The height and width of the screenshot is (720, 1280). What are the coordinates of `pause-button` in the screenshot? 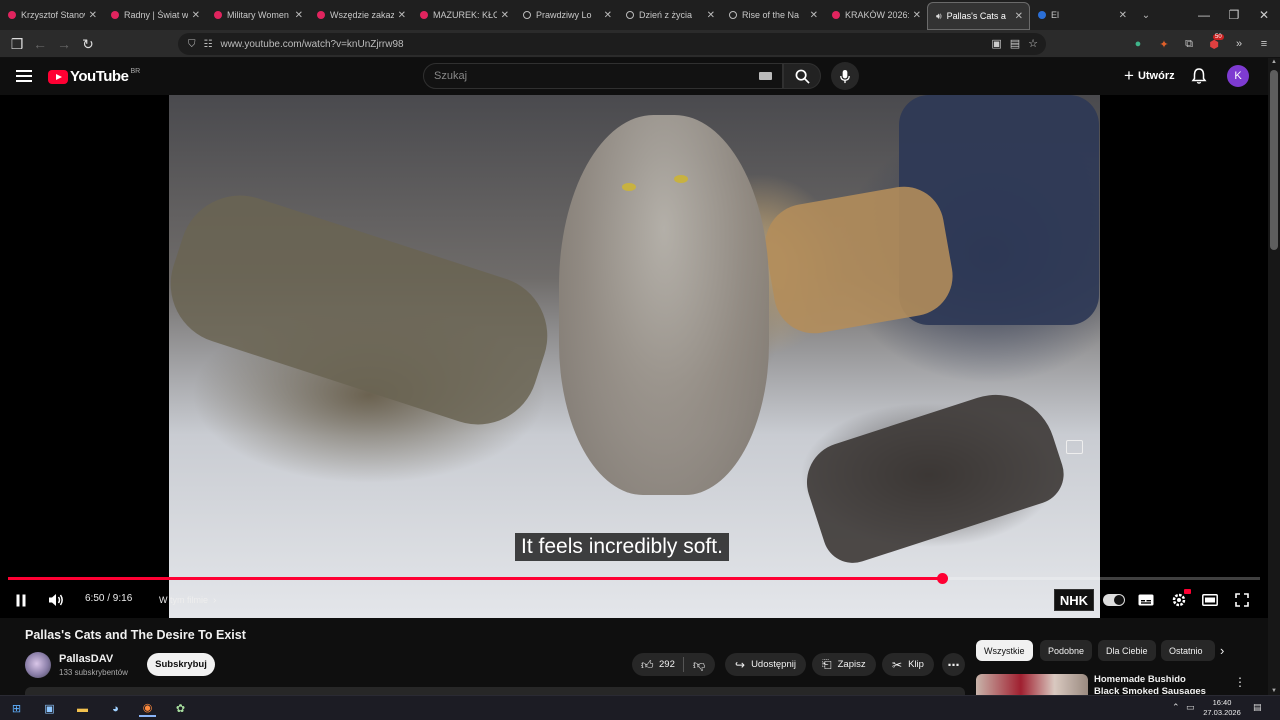 It's located at (21, 600).